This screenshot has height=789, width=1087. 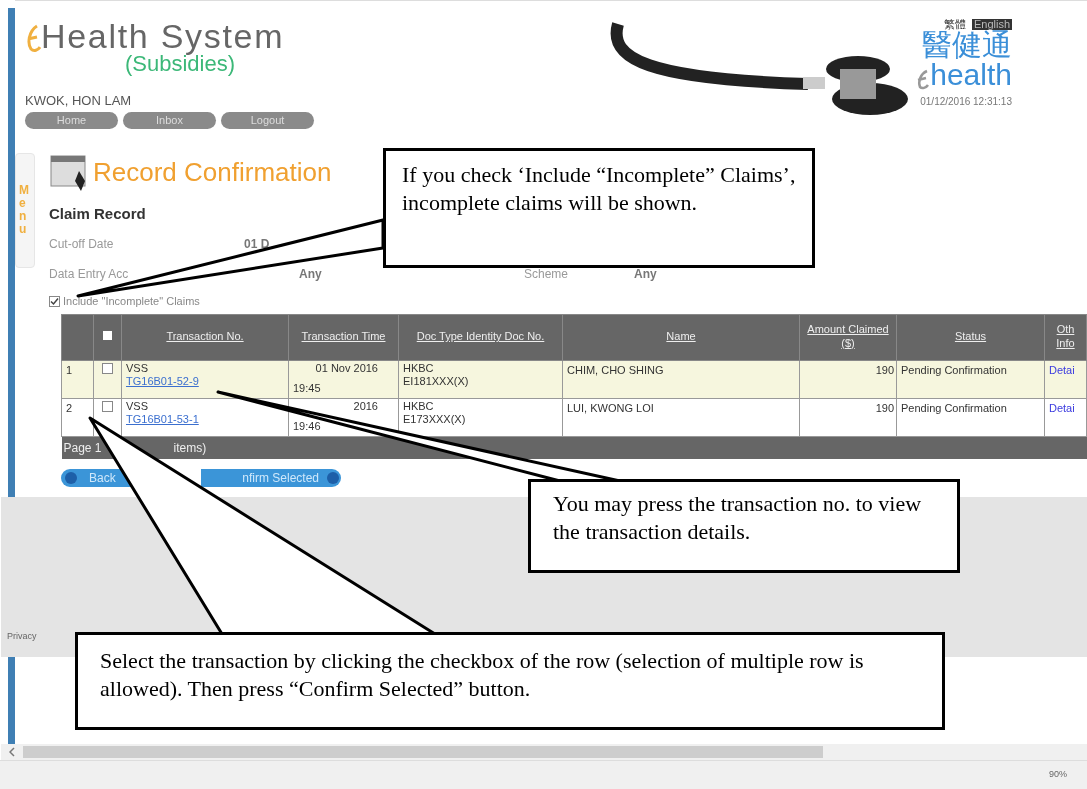 What do you see at coordinates (190, 448) in the screenshot?
I see `page-info: items)` at bounding box center [190, 448].